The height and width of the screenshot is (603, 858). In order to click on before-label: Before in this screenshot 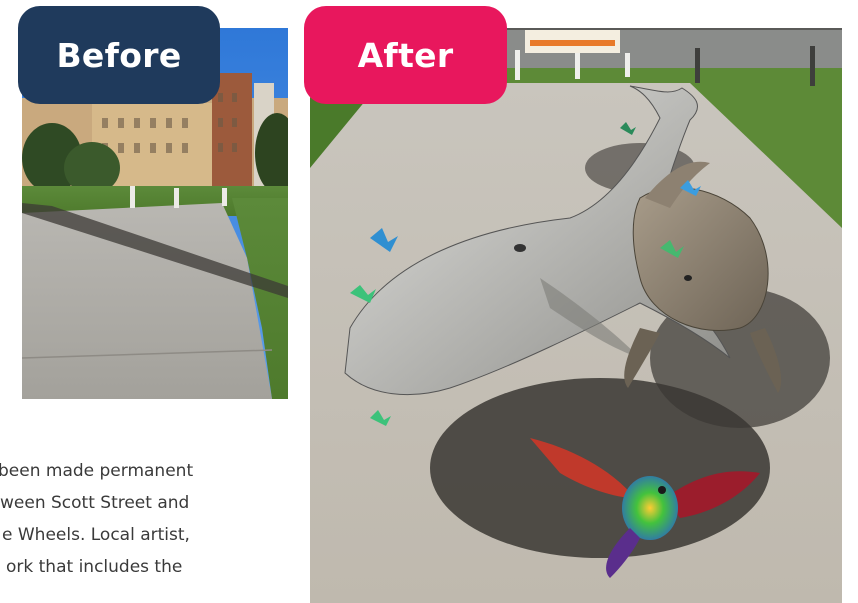, I will do `click(119, 55)`.